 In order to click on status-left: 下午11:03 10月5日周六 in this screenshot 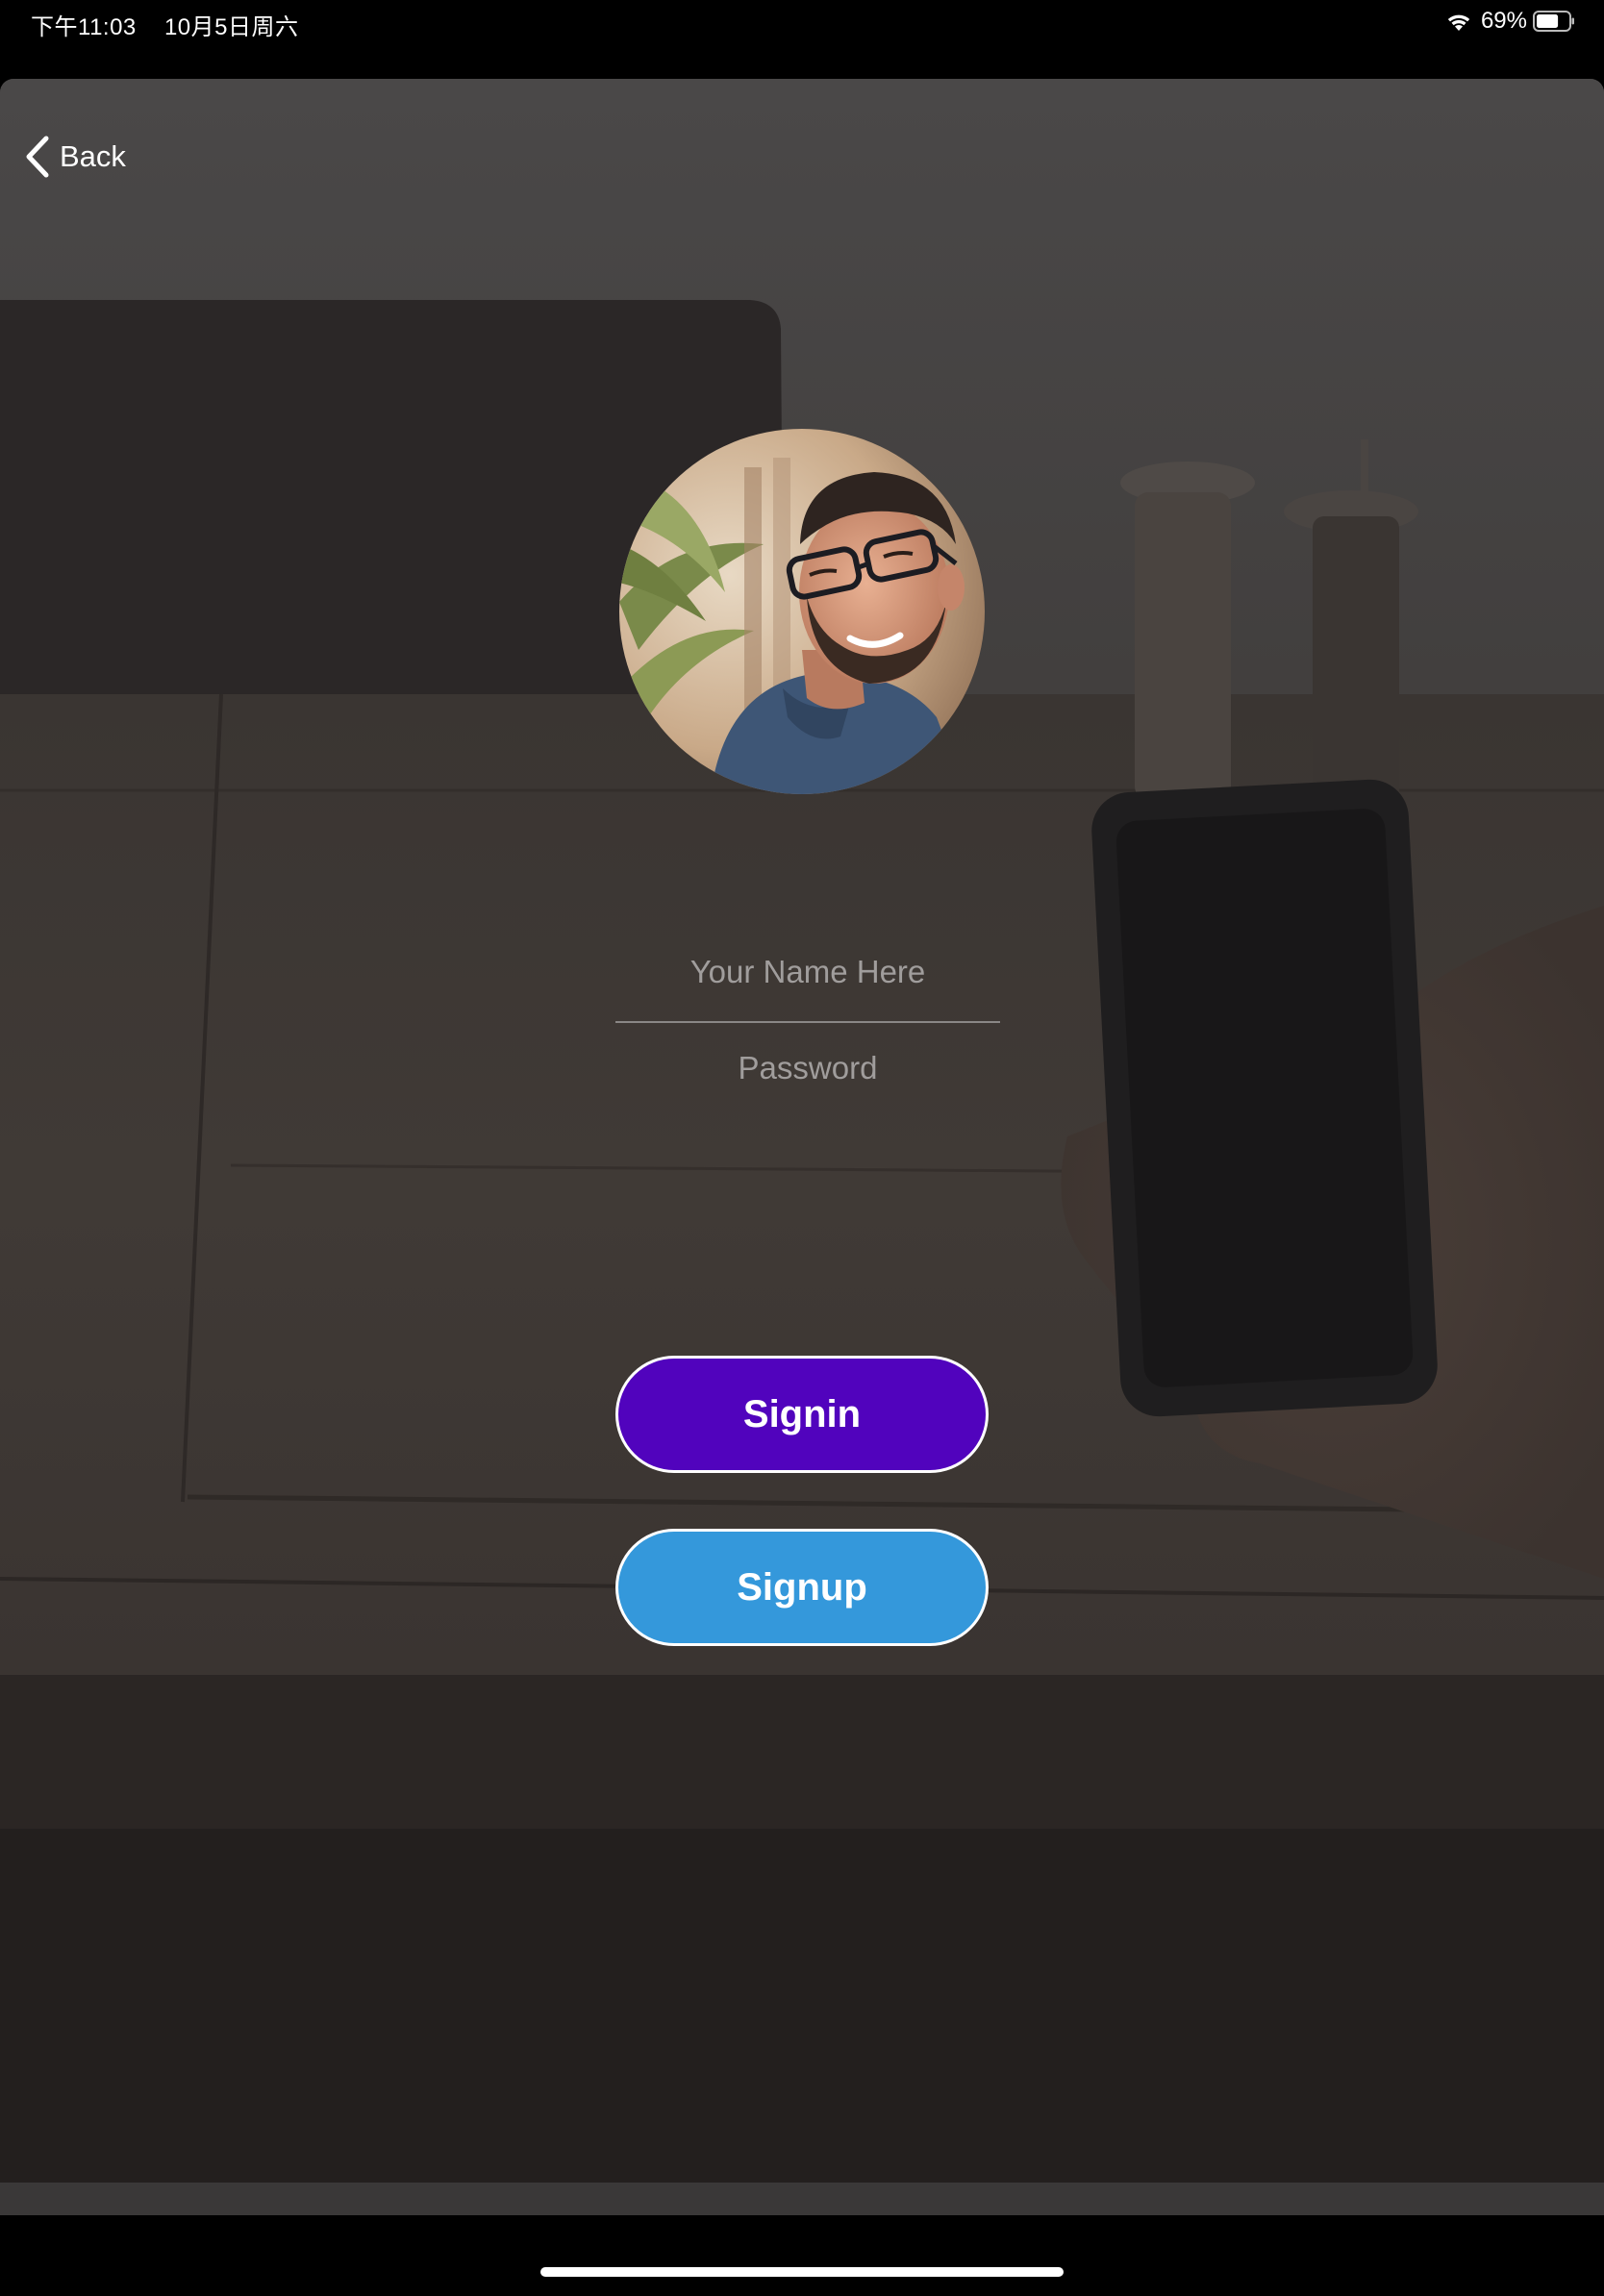, I will do `click(175, 24)`.